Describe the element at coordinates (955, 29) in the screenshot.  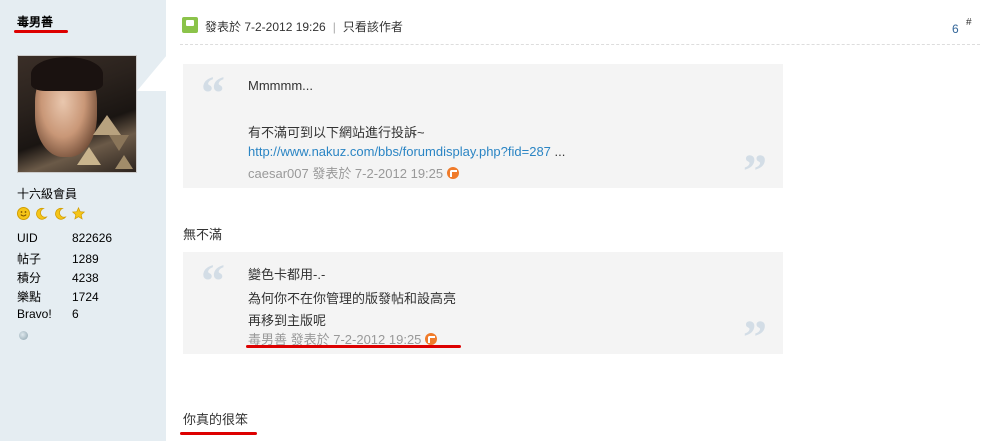
I see `floor-number: 6` at that location.